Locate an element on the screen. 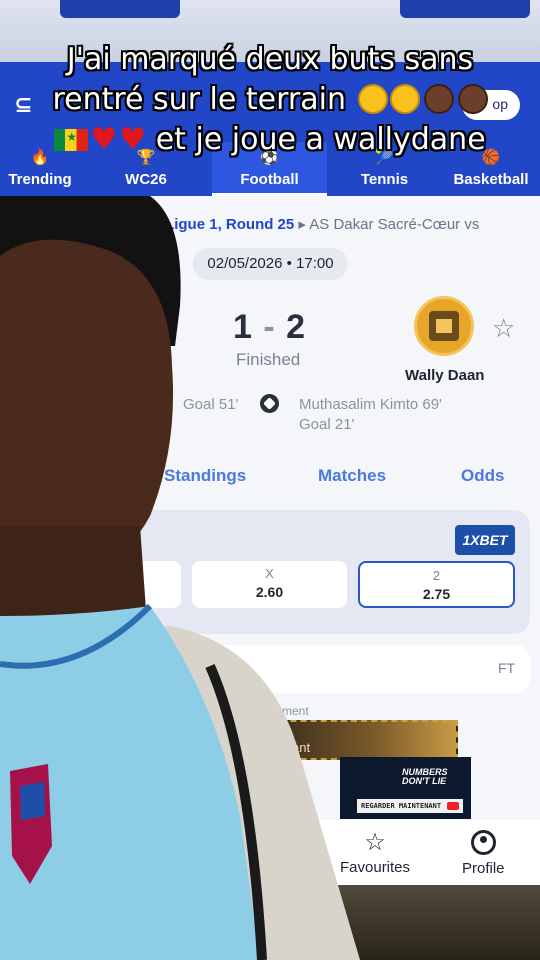 The height and width of the screenshot is (960, 540). nav-profile: Profile is located at coordinates (483, 853).